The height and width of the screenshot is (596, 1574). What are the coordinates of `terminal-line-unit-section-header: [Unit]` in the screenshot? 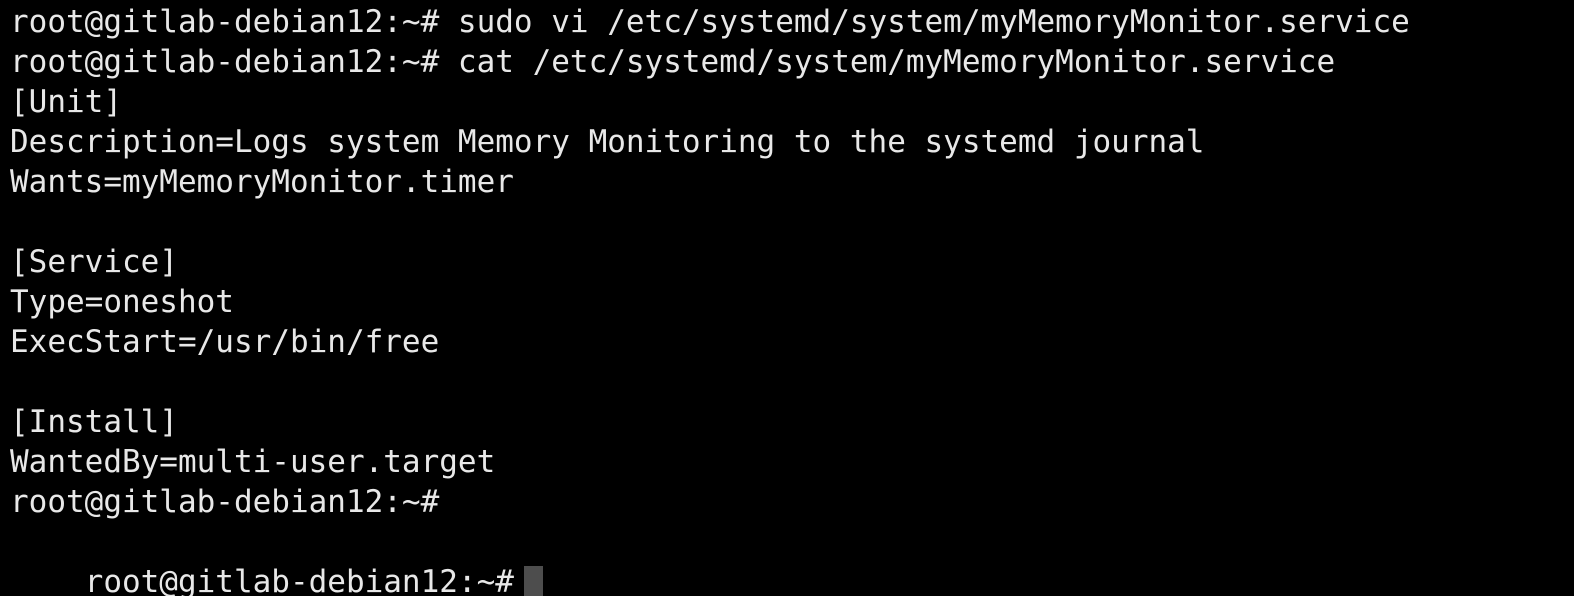 It's located at (66, 102).